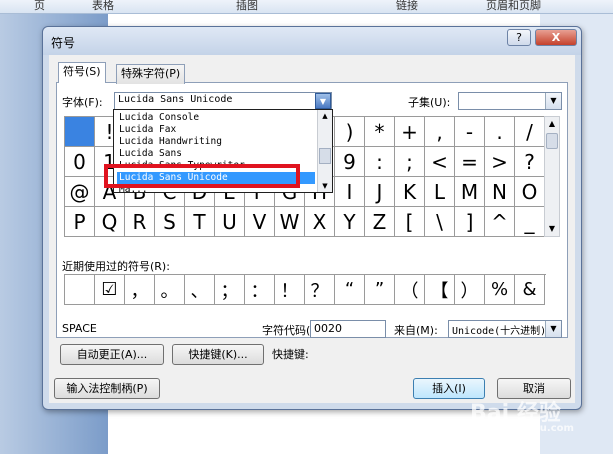 This screenshot has width=613, height=454. I want to click on symbol-cell: [, so click(410, 222).